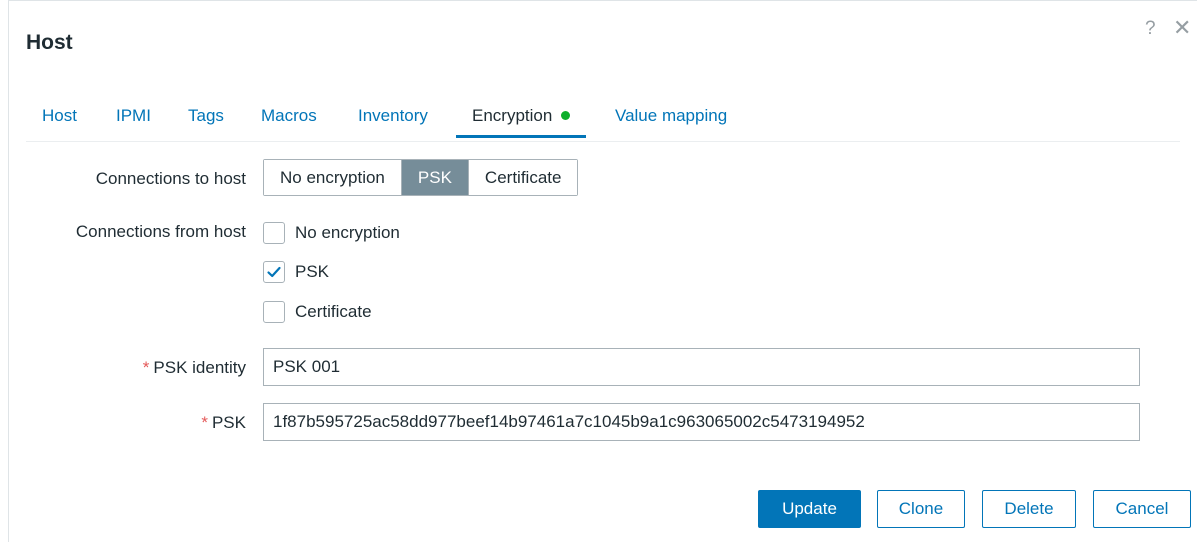  I want to click on status-dot-icon, so click(566, 116).